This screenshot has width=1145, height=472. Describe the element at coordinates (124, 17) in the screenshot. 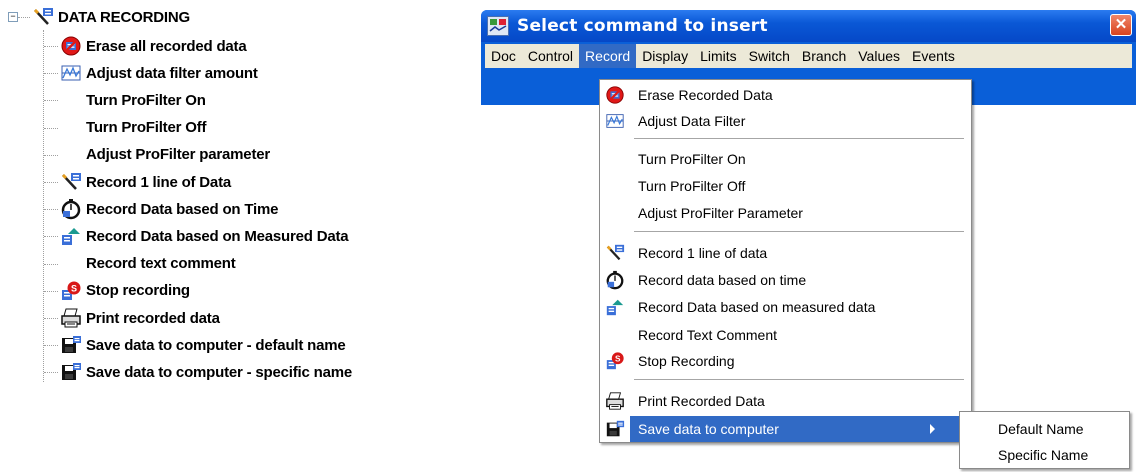

I see `tree-root-label: DATA RECORDING` at that location.